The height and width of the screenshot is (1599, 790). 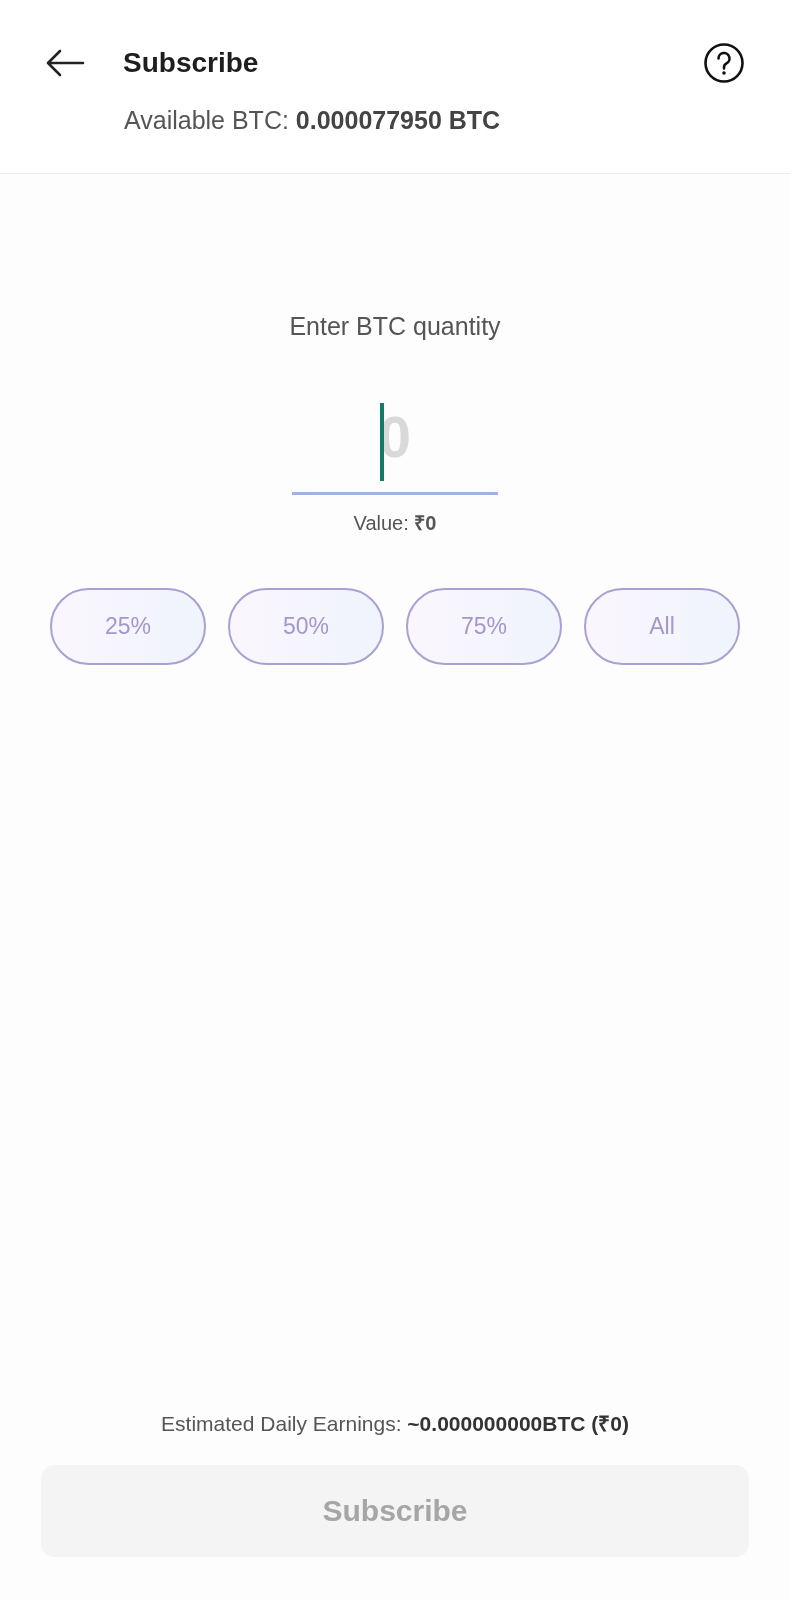 What do you see at coordinates (724, 63) in the screenshot?
I see `help-icon` at bounding box center [724, 63].